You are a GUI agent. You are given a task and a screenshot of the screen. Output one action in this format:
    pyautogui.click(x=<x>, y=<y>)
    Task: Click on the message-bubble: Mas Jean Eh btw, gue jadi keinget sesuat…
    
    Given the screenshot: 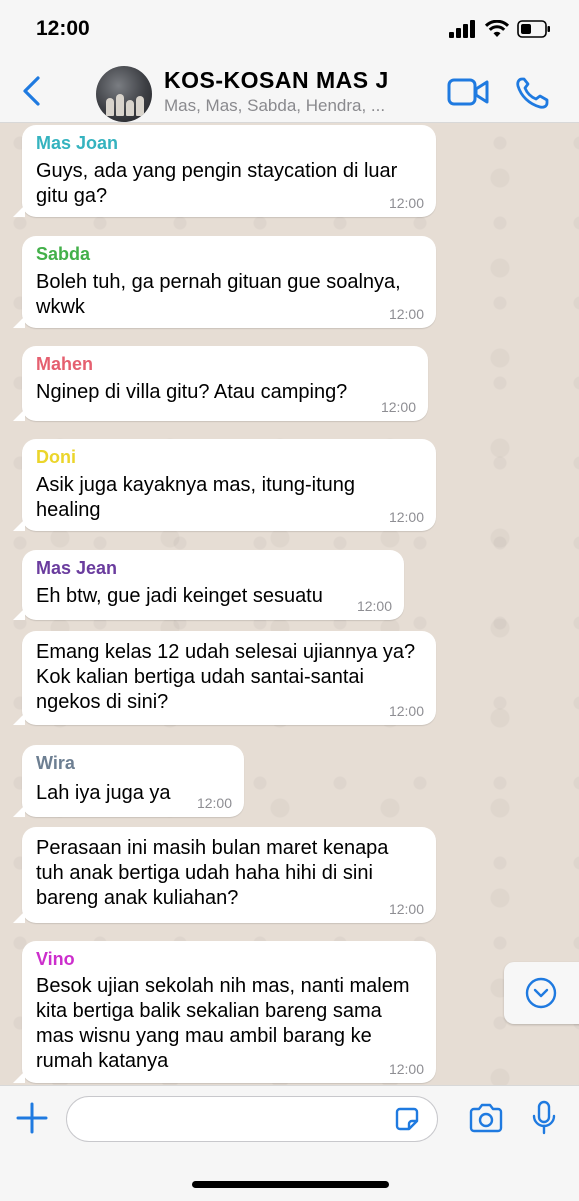 What is the action you would take?
    pyautogui.click(x=208, y=585)
    